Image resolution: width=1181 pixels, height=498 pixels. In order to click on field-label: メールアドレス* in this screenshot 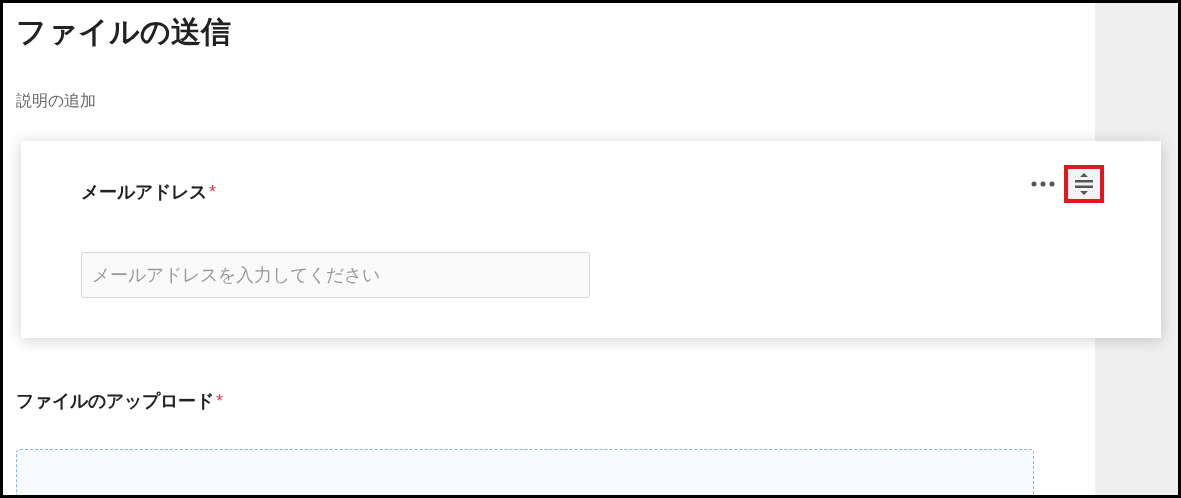, I will do `click(148, 192)`.